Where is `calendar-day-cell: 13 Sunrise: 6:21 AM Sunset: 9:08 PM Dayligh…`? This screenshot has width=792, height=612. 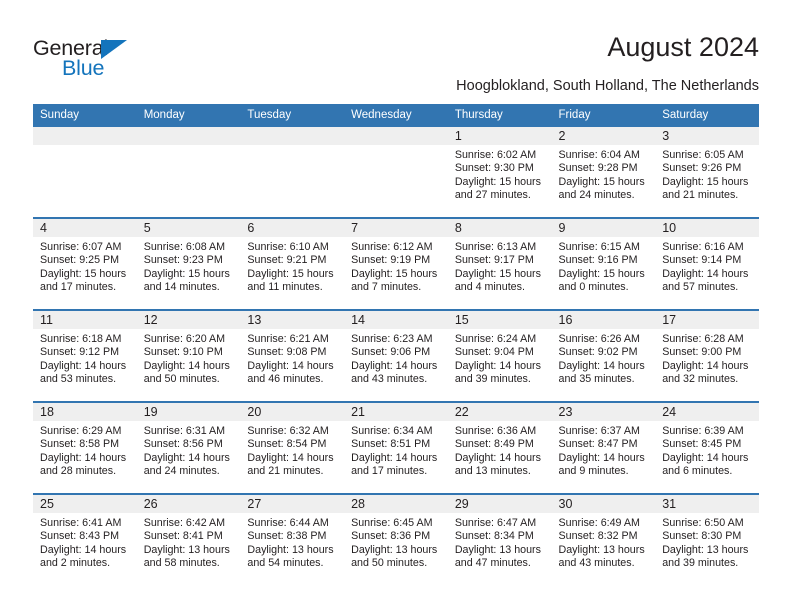
calendar-day-cell: 13 Sunrise: 6:21 AM Sunset: 9:08 PM Dayligh… is located at coordinates (292, 355).